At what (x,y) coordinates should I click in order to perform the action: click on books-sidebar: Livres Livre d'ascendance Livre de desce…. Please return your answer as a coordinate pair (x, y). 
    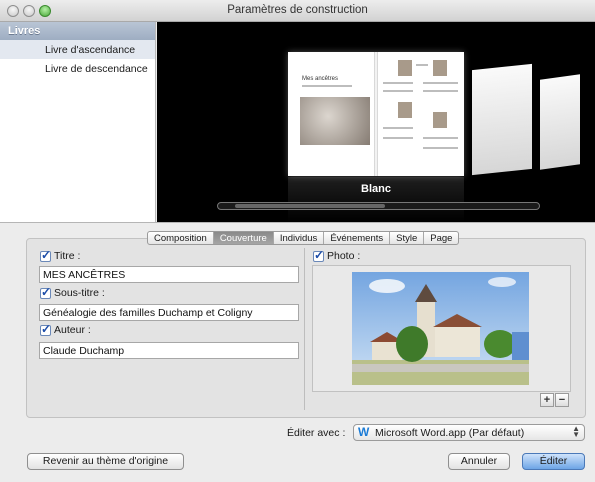
    Looking at the image, I should click on (78, 122).